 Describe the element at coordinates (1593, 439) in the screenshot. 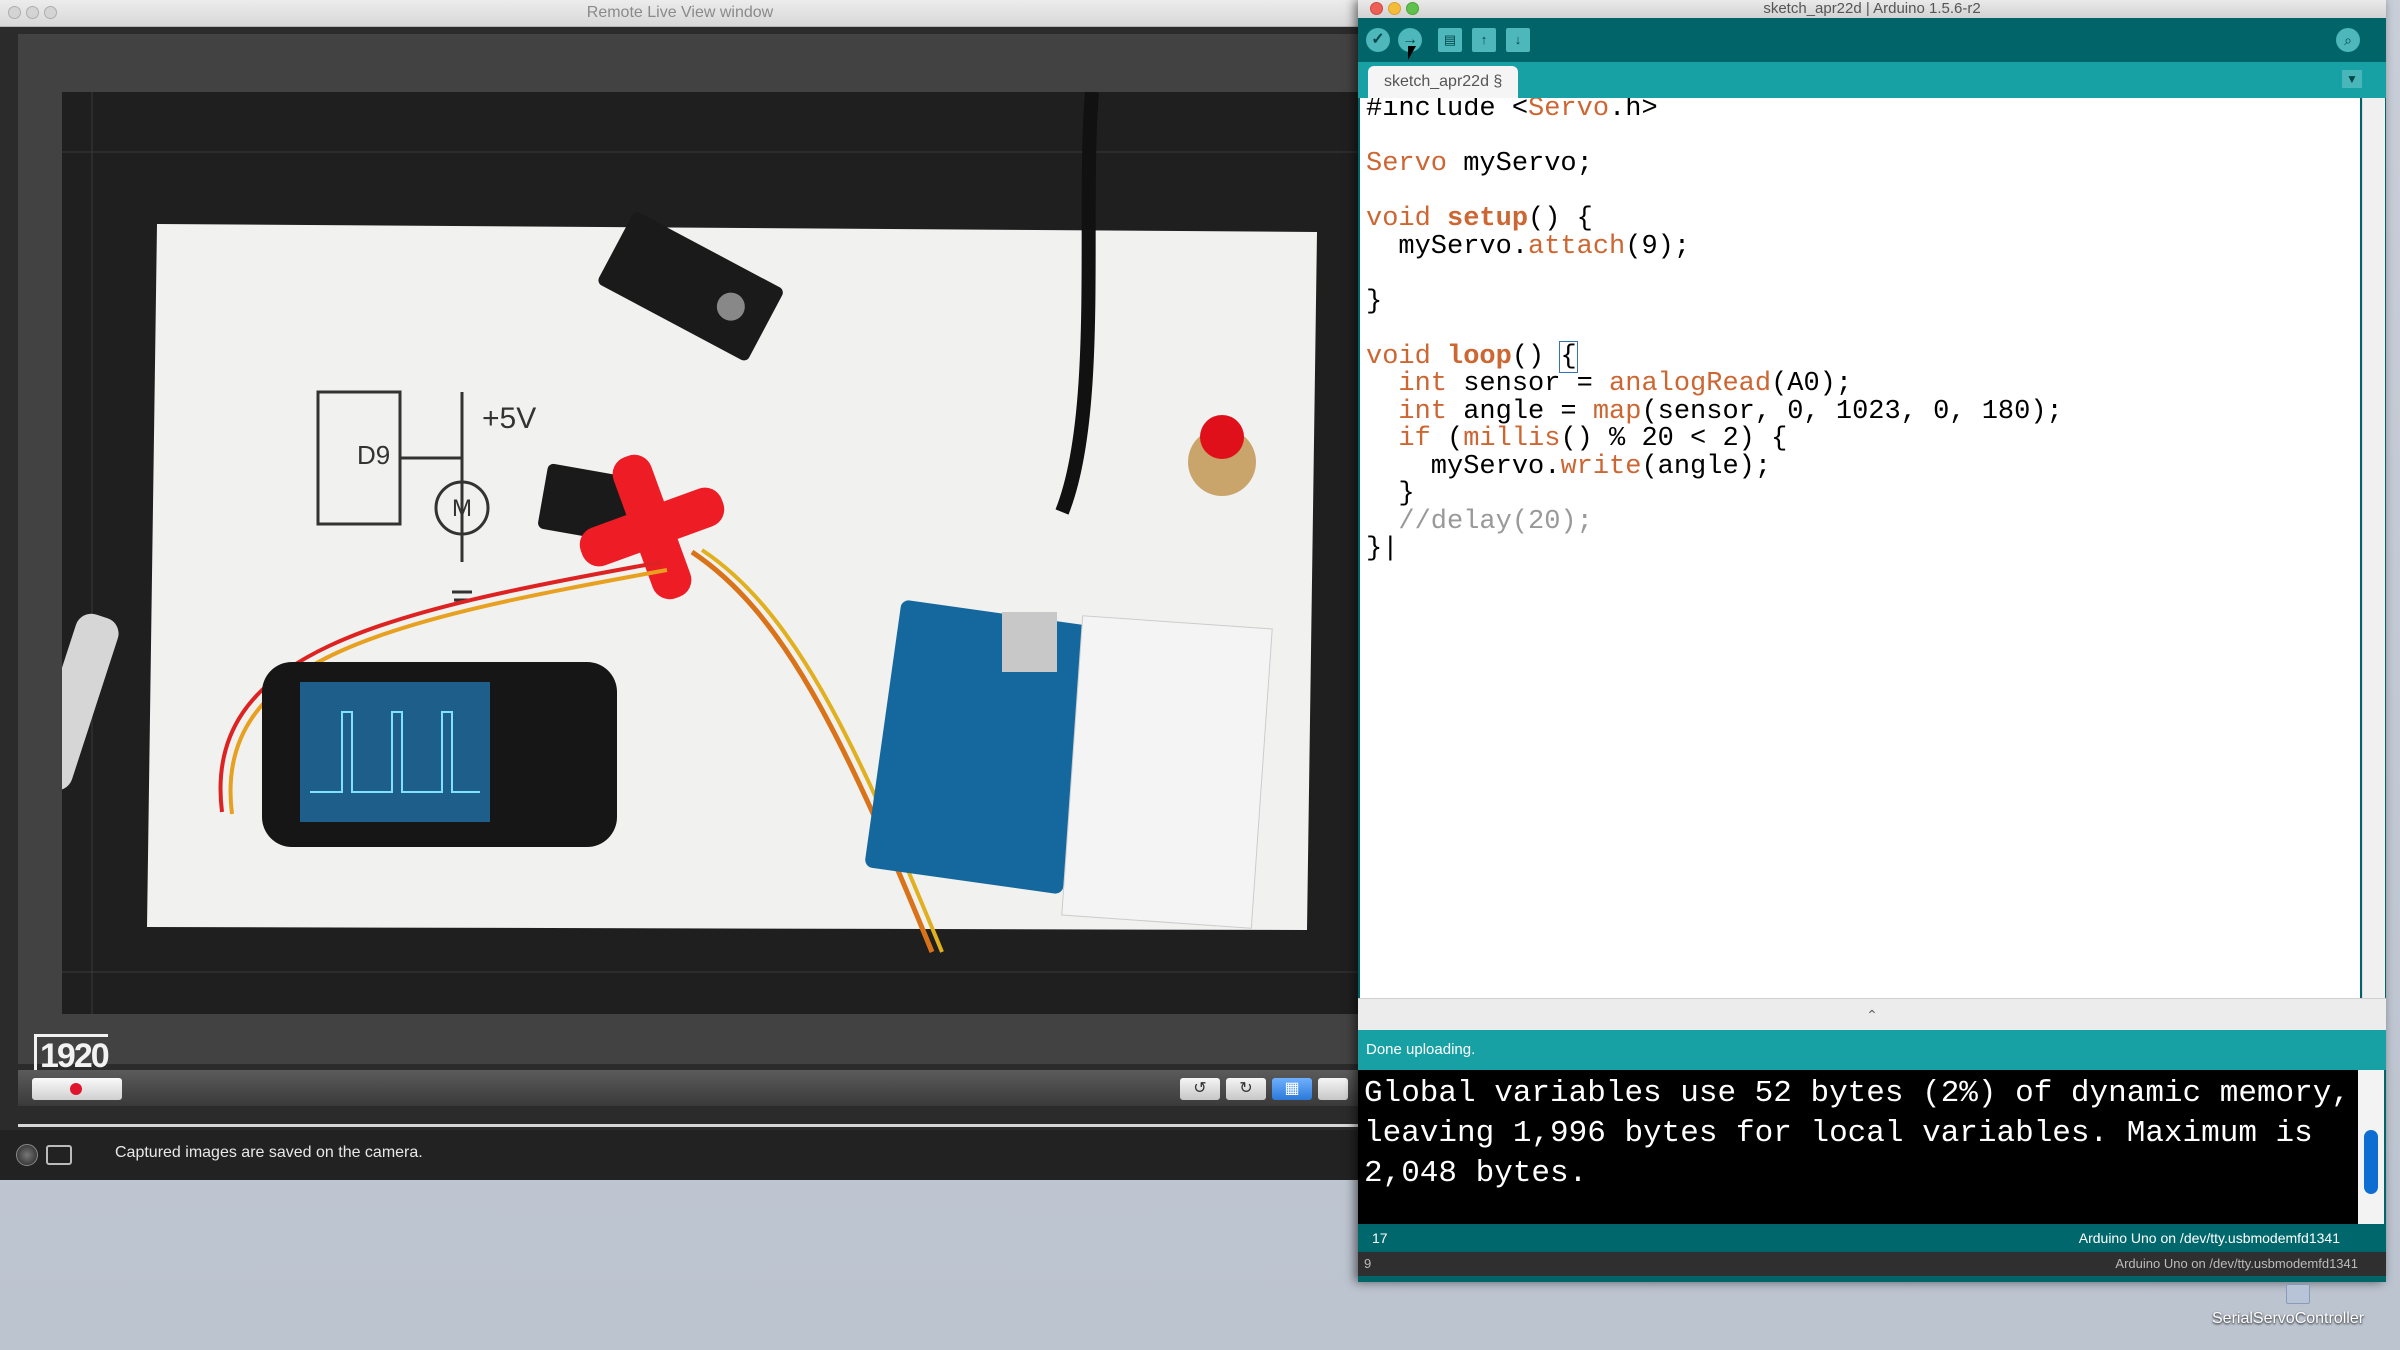

I see `code-line: if (millis() % 20 < 2) {` at that location.